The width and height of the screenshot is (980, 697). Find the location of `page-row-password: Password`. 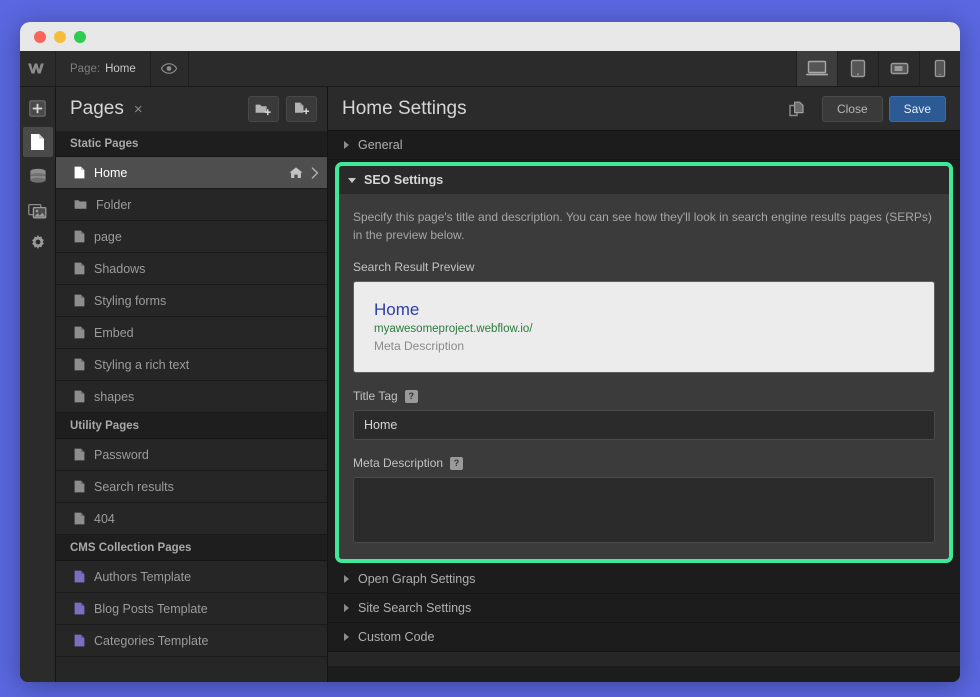

page-row-password: Password is located at coordinates (191, 455).